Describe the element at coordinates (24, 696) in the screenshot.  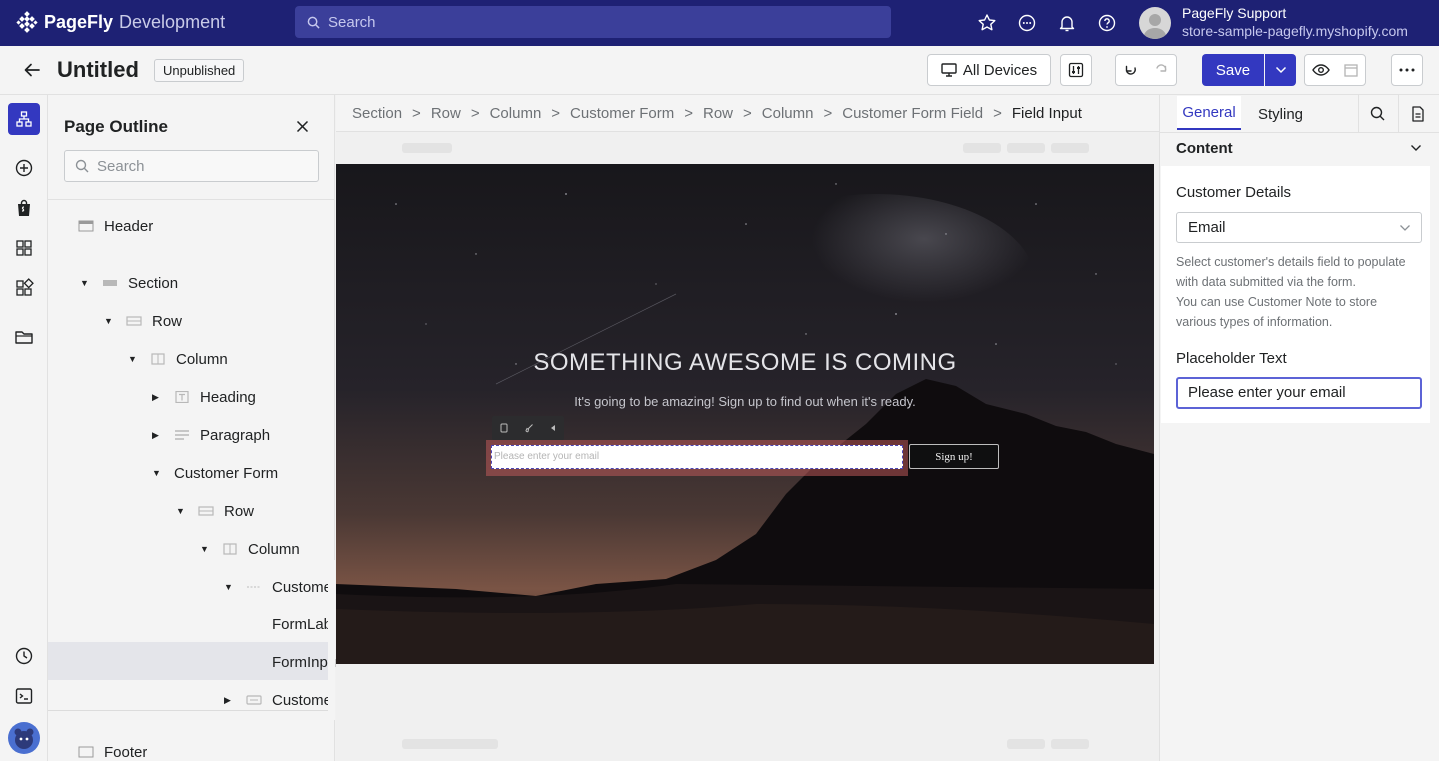
I see `terminal-icon` at that location.